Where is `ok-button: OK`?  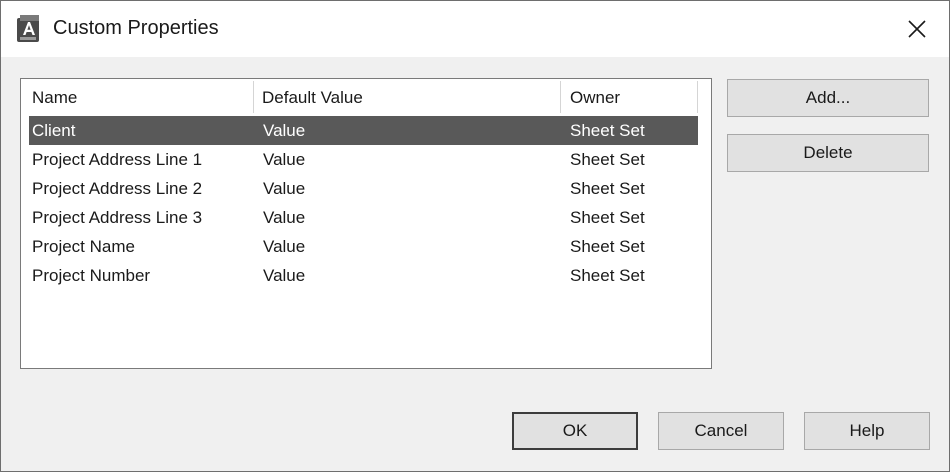
ok-button: OK is located at coordinates (575, 431).